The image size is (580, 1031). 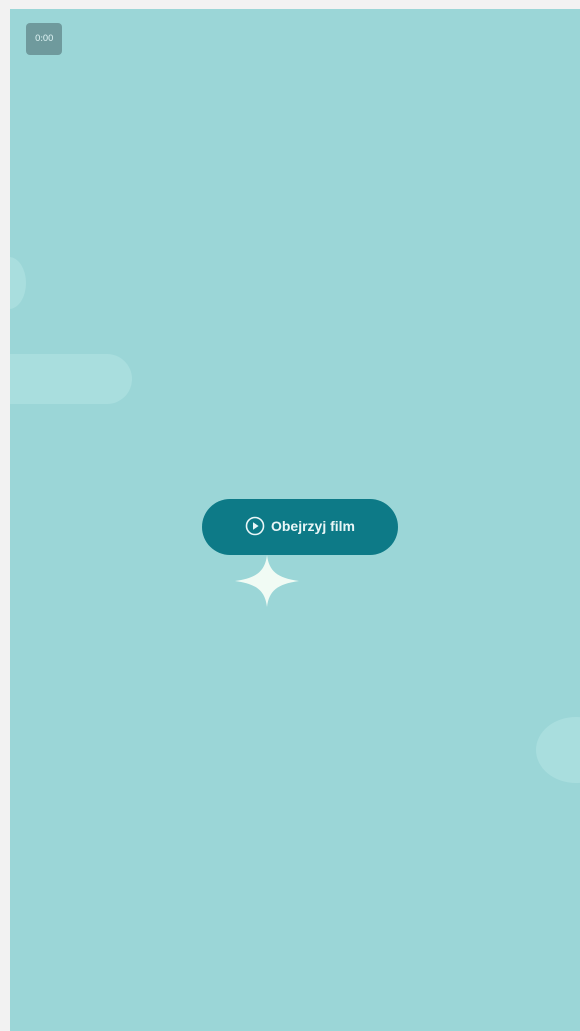 What do you see at coordinates (267, 581) in the screenshot?
I see `sparkle-icon` at bounding box center [267, 581].